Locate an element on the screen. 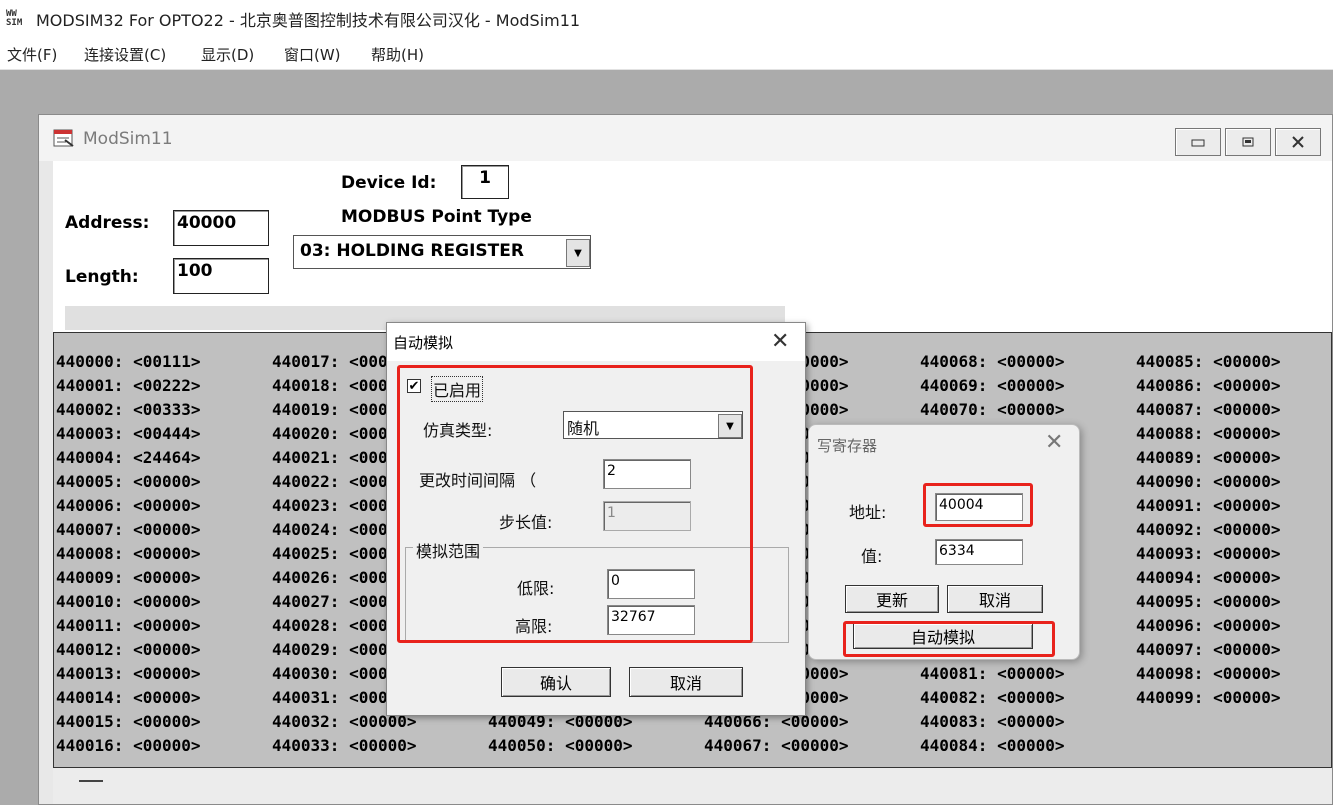 This screenshot has width=1333, height=805. register-value: 440007: <00000> is located at coordinates (128, 529).